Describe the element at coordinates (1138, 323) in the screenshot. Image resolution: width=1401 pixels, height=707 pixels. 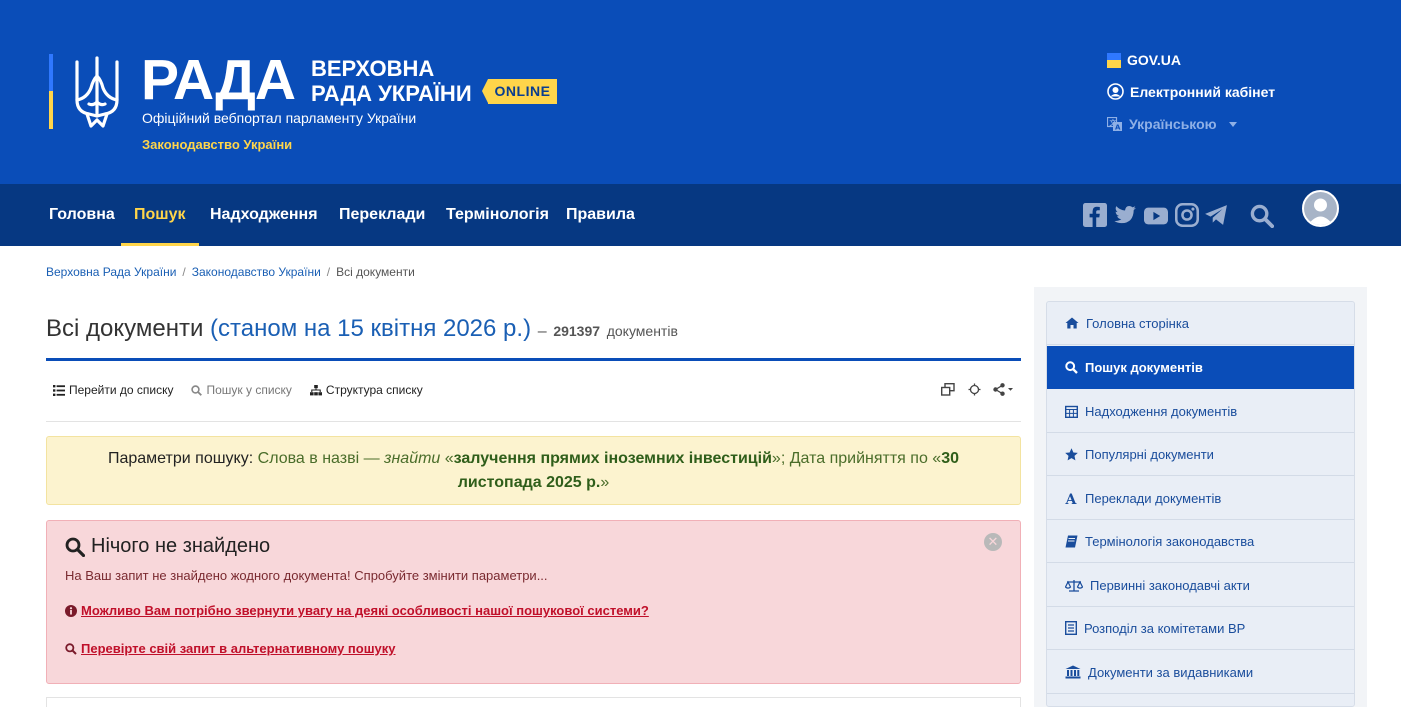
I see `sidebar-item-label: Головна сторінка` at that location.